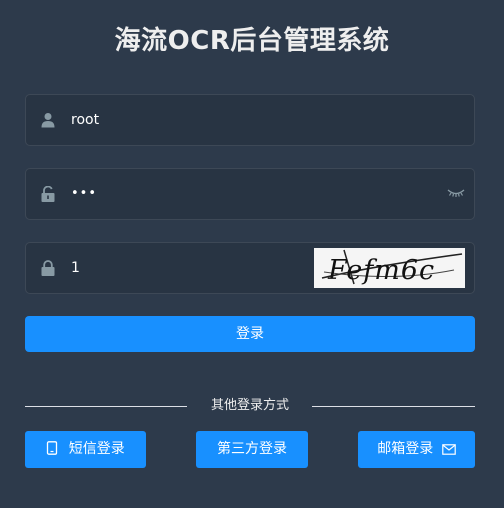 This screenshot has width=504, height=508. I want to click on password-field: •••, so click(250, 194).